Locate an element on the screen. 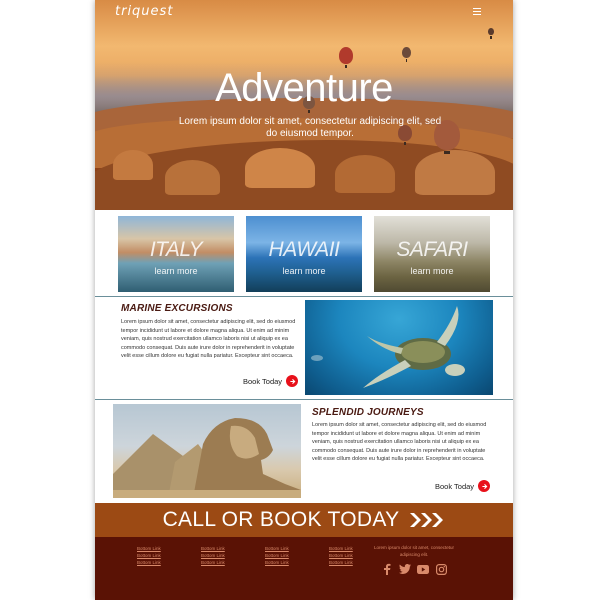 The height and width of the screenshot is (600, 600). destination-label: ITALY is located at coordinates (176, 249).